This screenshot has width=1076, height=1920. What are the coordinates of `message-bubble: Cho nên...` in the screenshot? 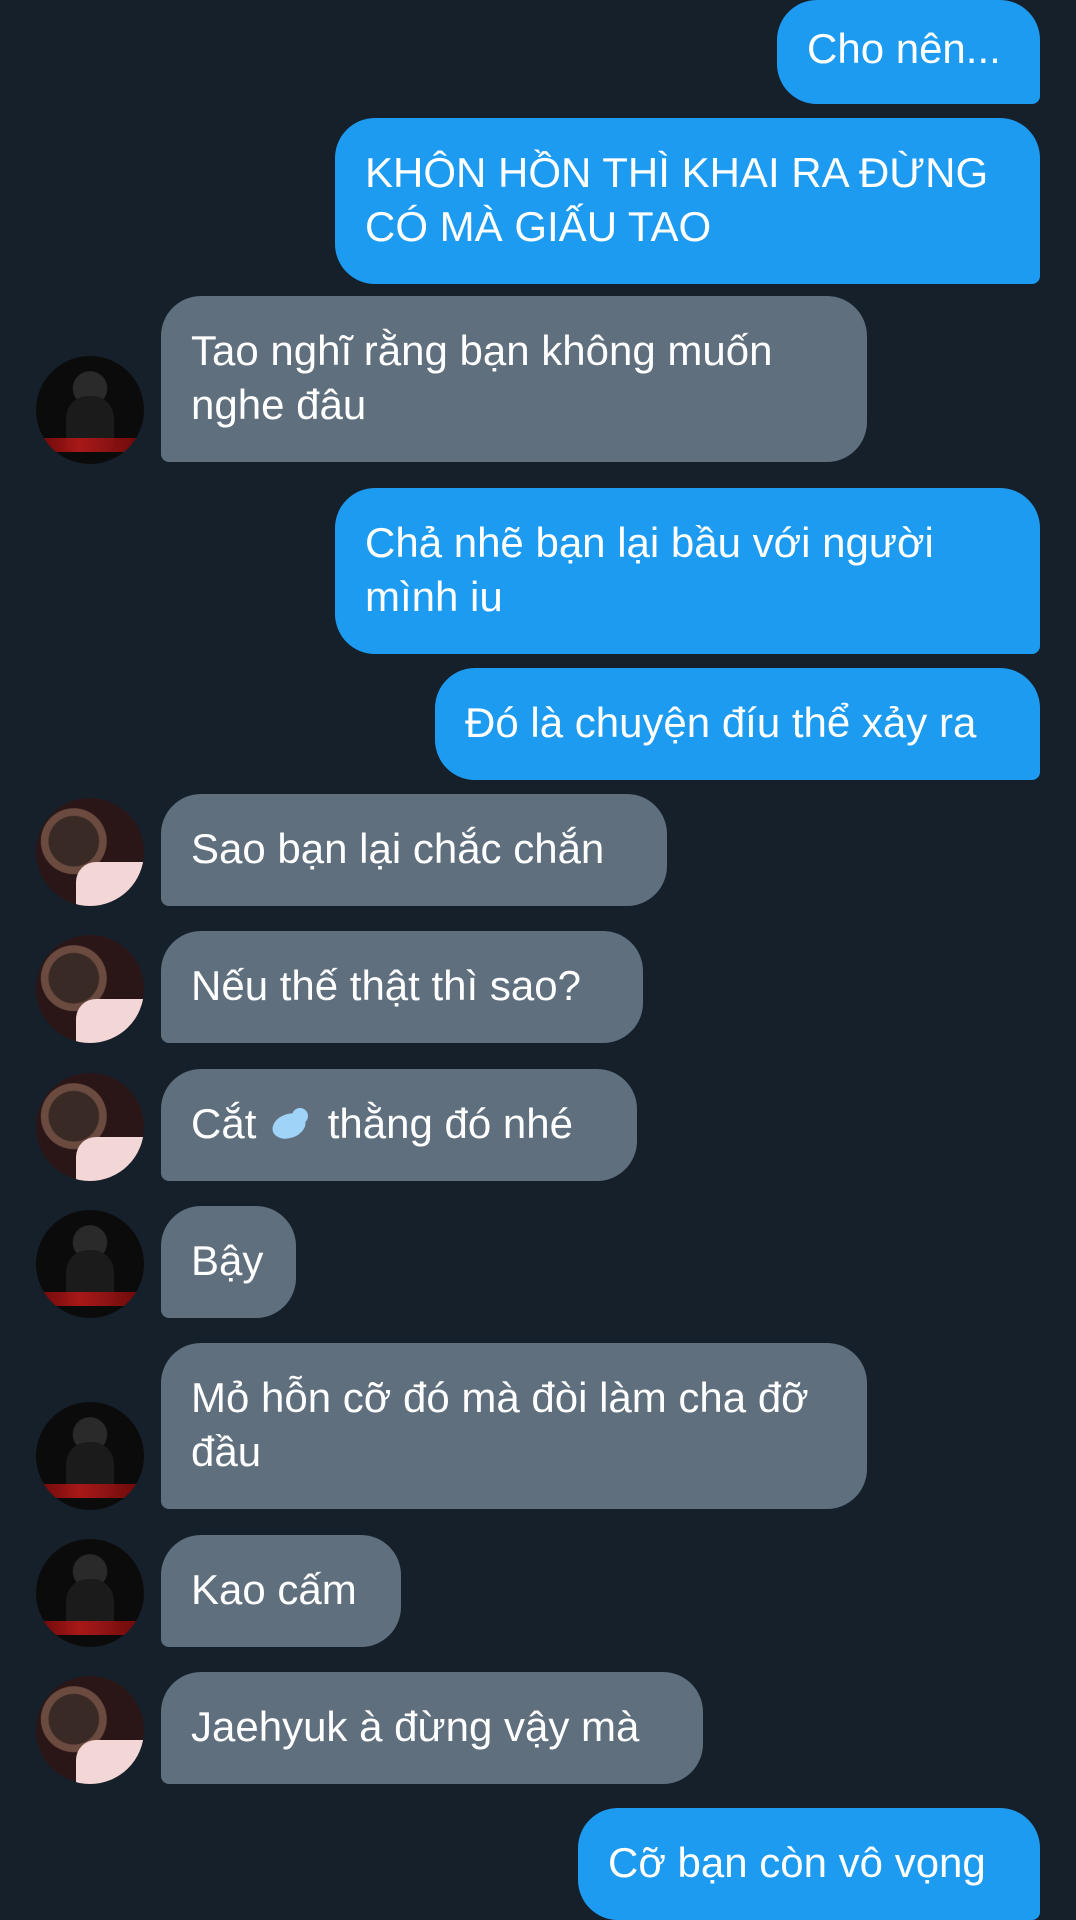 It's located at (908, 52).